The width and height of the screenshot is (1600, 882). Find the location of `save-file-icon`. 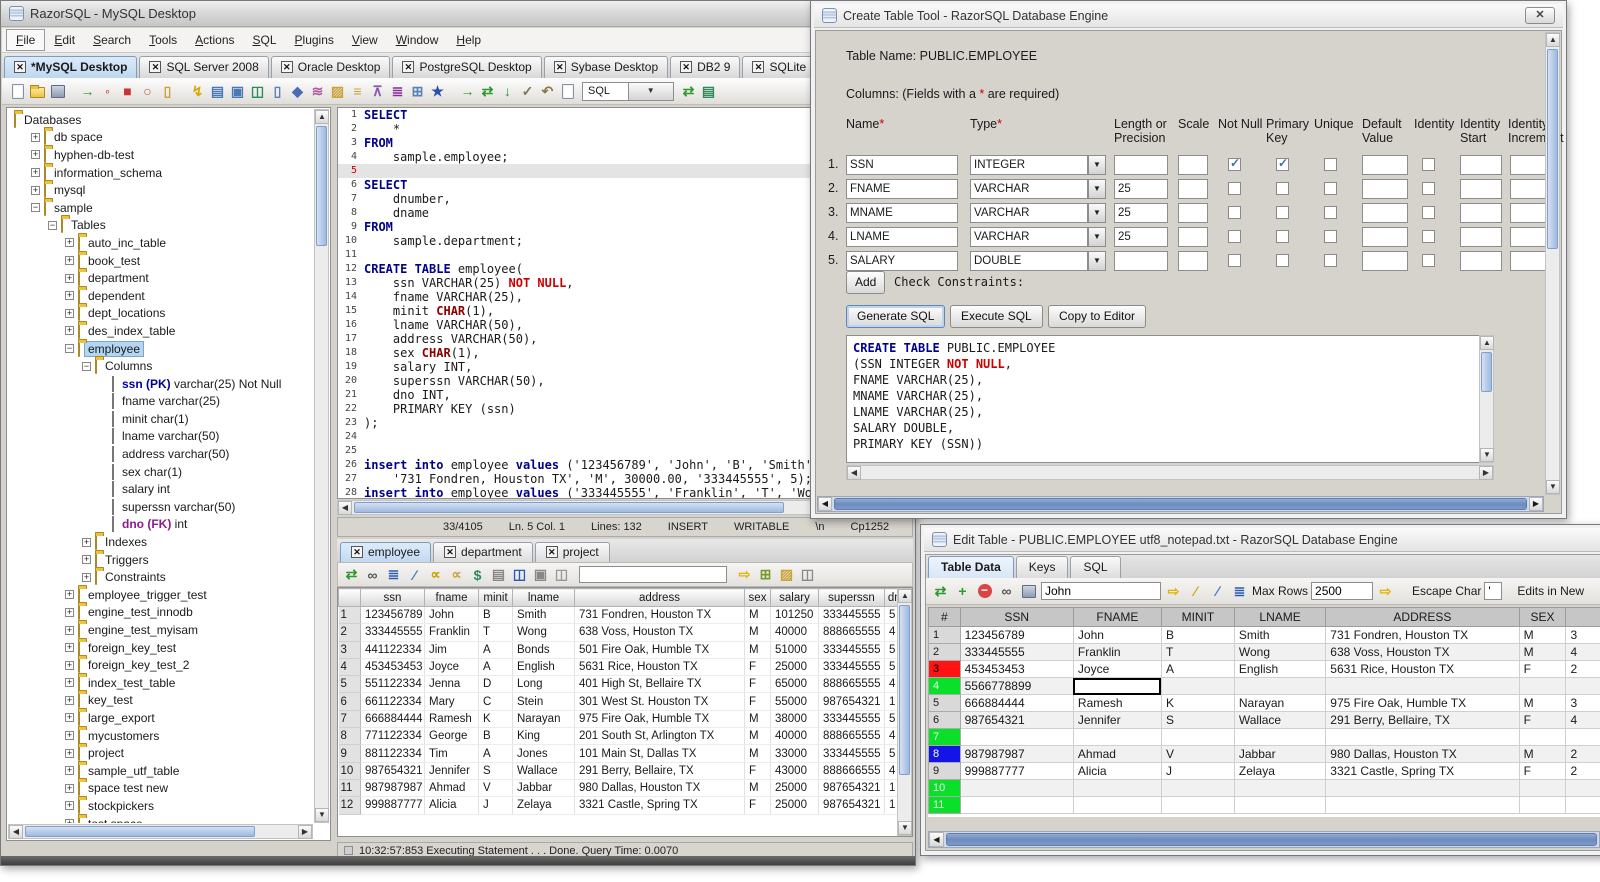

save-file-icon is located at coordinates (57, 91).